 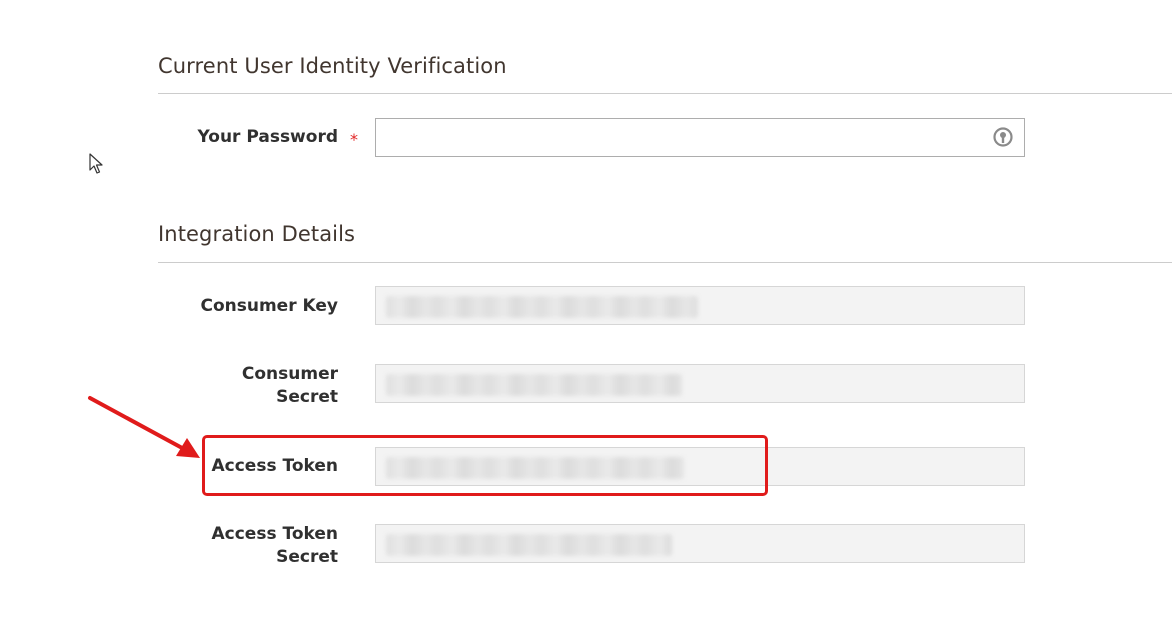 I want to click on password-input, so click(x=700, y=137).